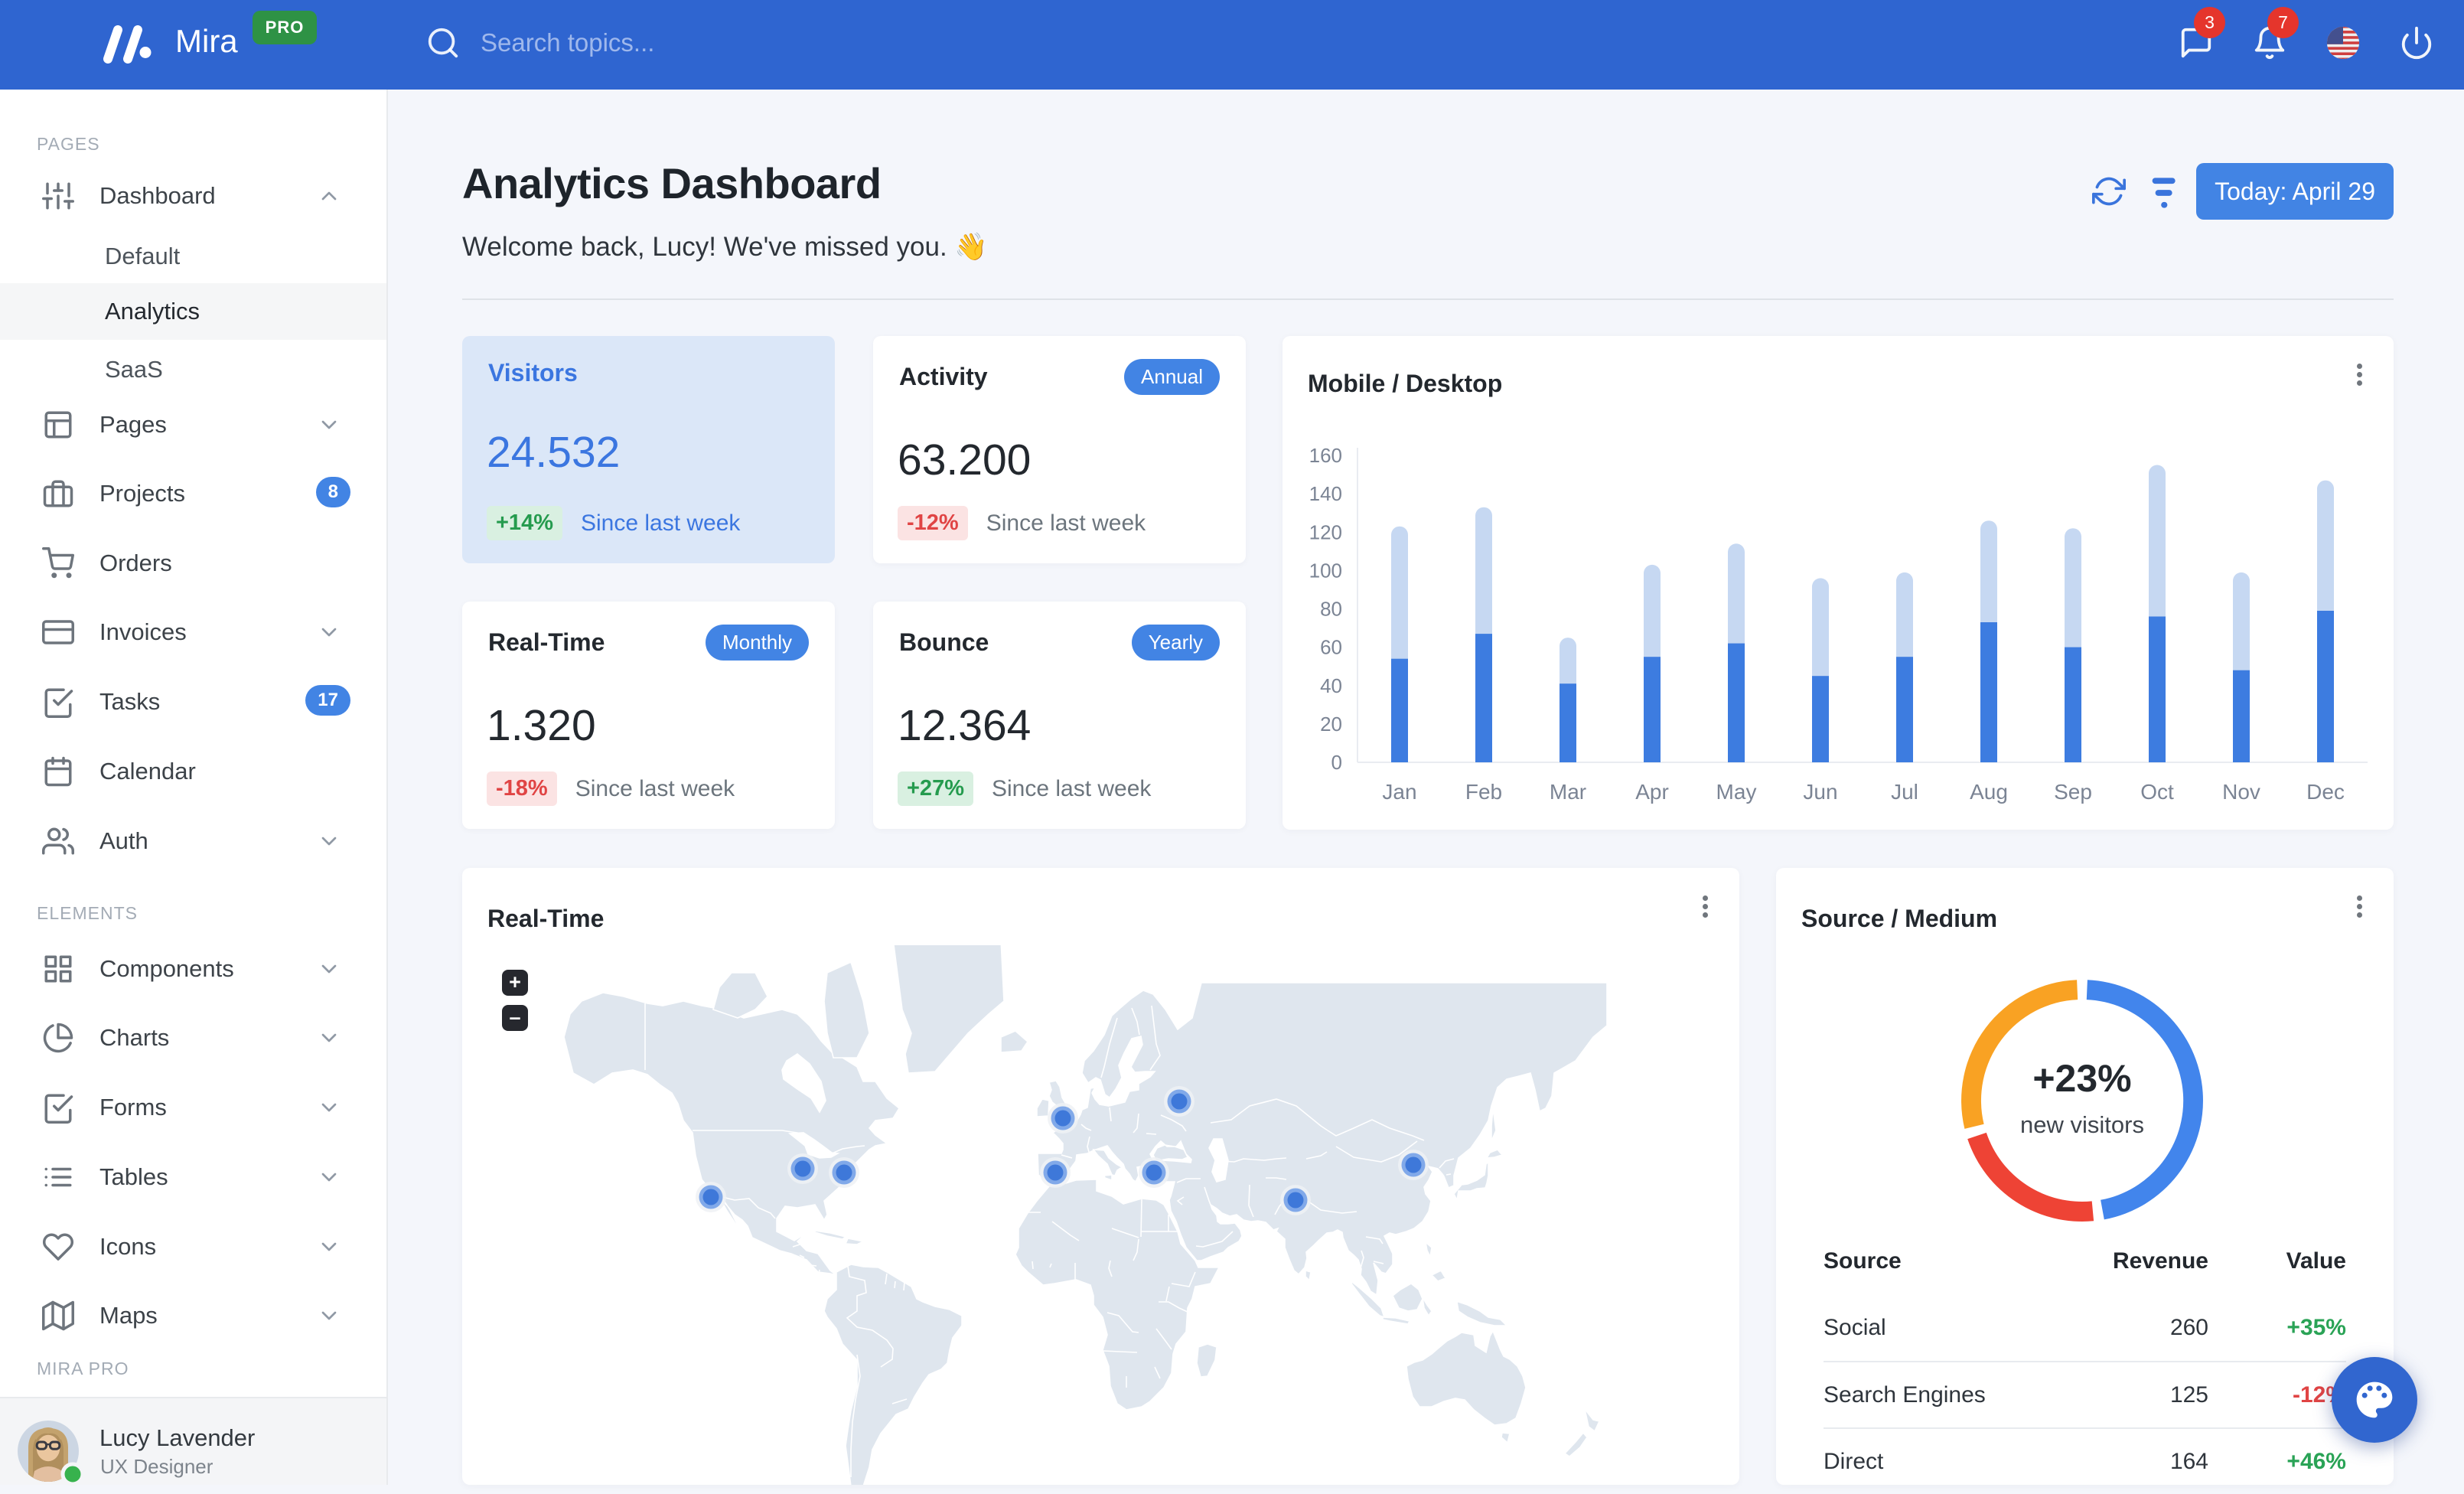 This screenshot has width=2464, height=1494. Describe the element at coordinates (2082, 1124) in the screenshot. I see `svg-text: new visitors` at that location.